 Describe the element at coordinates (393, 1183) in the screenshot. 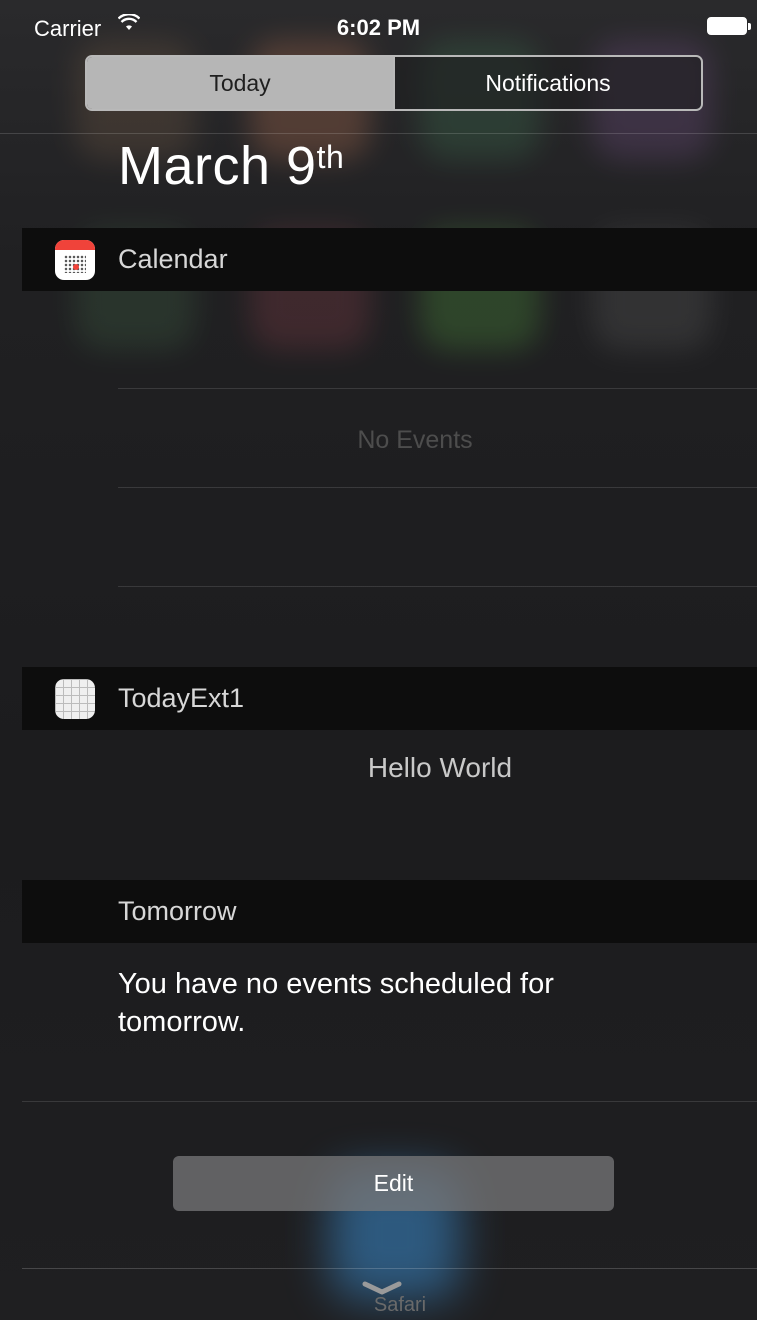

I see `edit-button: Edit` at that location.